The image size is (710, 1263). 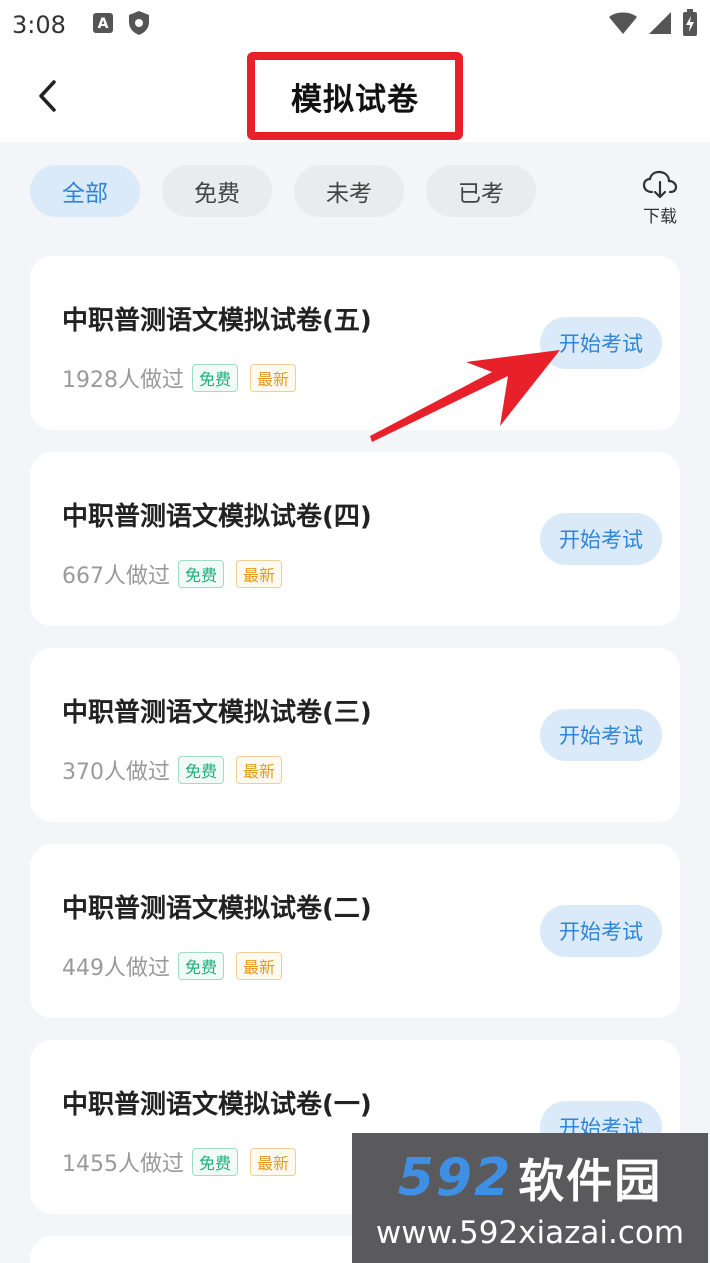 I want to click on cellular-signal-icon, so click(x=660, y=25).